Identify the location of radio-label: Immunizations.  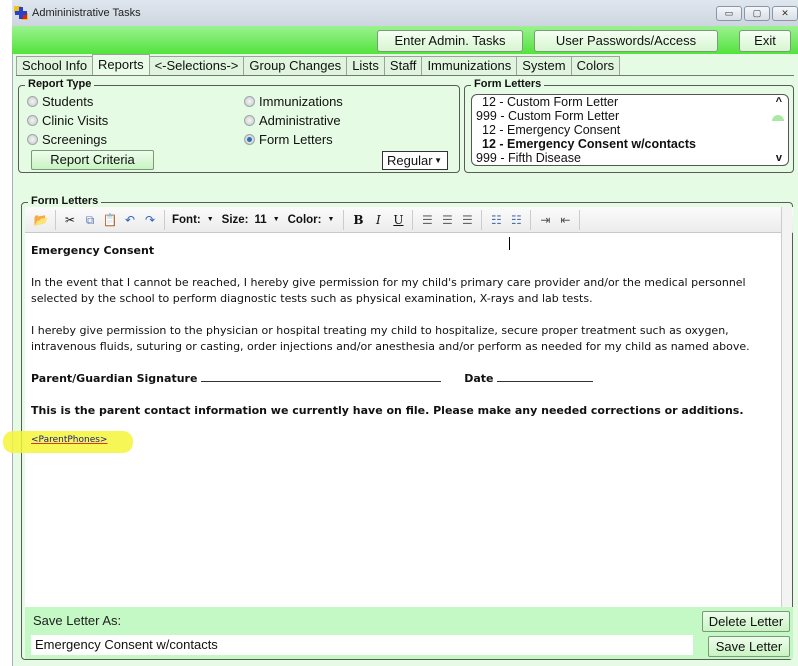
(301, 101).